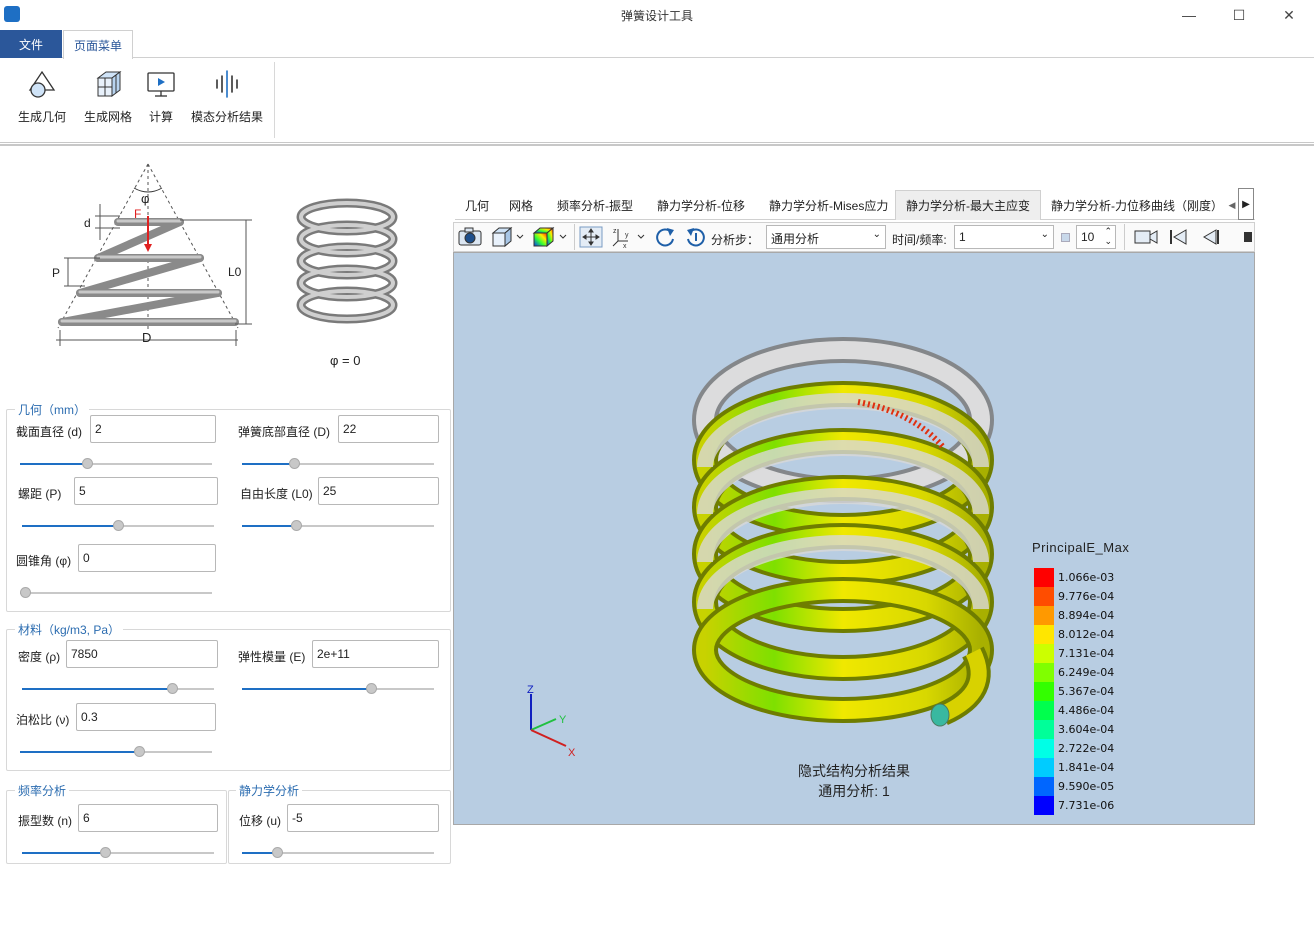 This screenshot has width=1314, height=951. Describe the element at coordinates (657, 145) in the screenshot. I see `divider` at that location.